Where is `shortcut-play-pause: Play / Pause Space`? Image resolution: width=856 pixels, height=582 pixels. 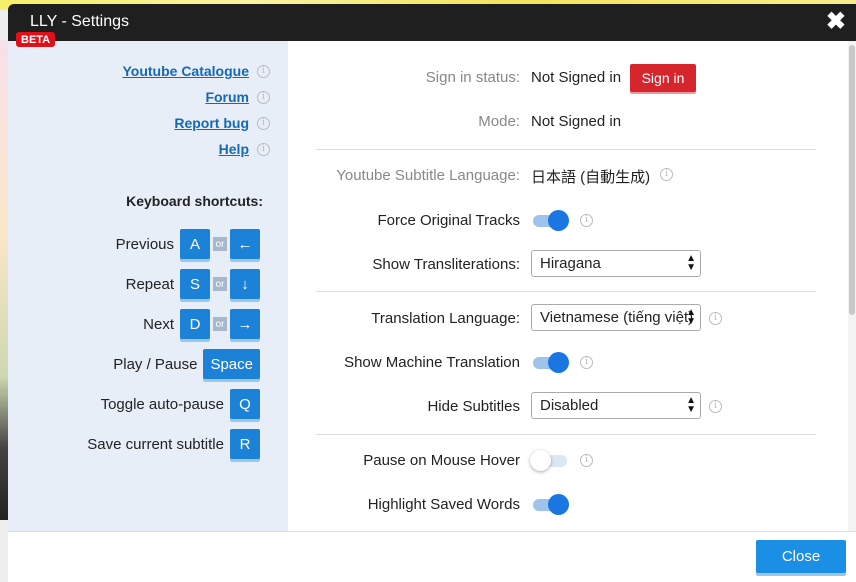 shortcut-play-pause: Play / Pause Space is located at coordinates (186, 364).